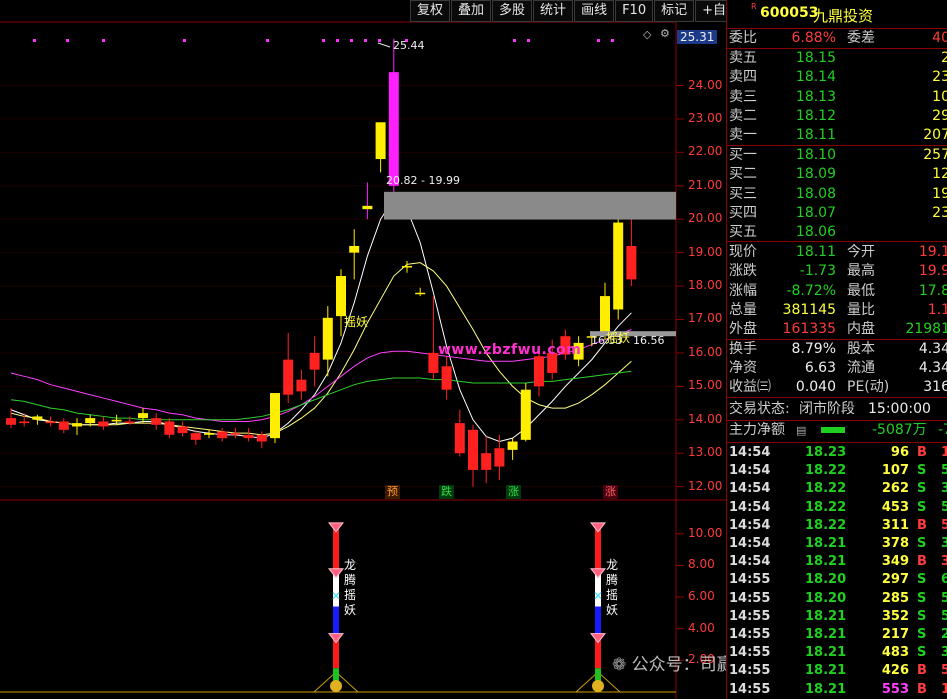 The height and width of the screenshot is (699, 947). I want to click on fund-value: 6.63, so click(820, 368).